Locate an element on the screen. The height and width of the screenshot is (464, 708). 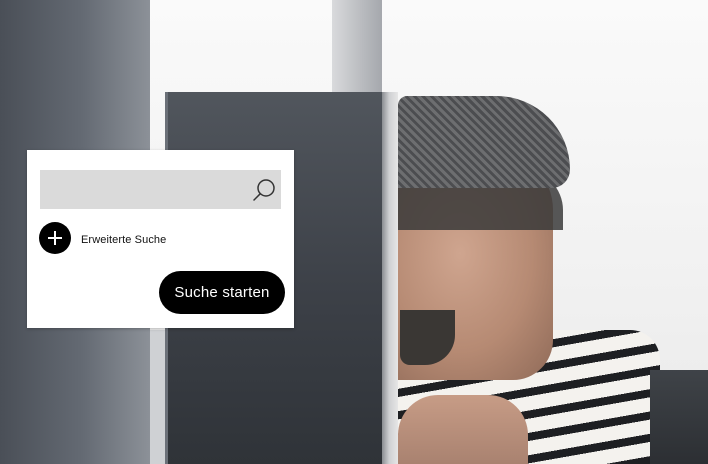
start-search-button: Suche starten is located at coordinates (222, 292).